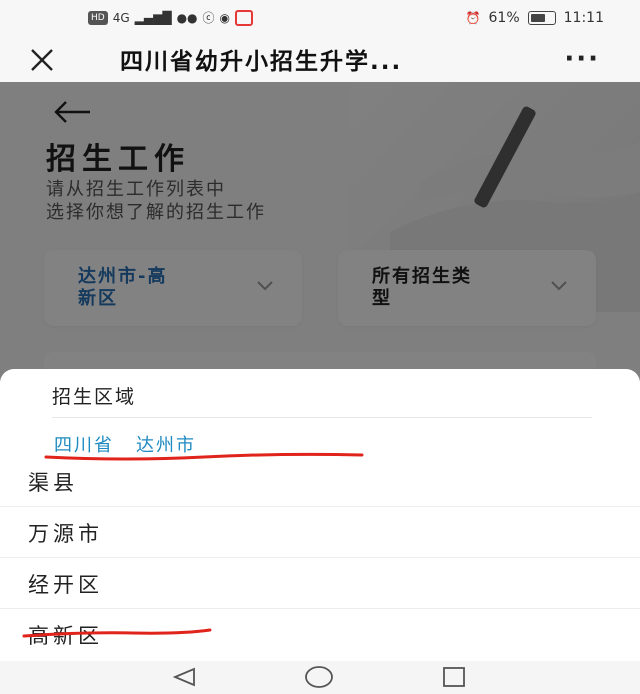  I want to click on option-label: 经开区, so click(65, 585).